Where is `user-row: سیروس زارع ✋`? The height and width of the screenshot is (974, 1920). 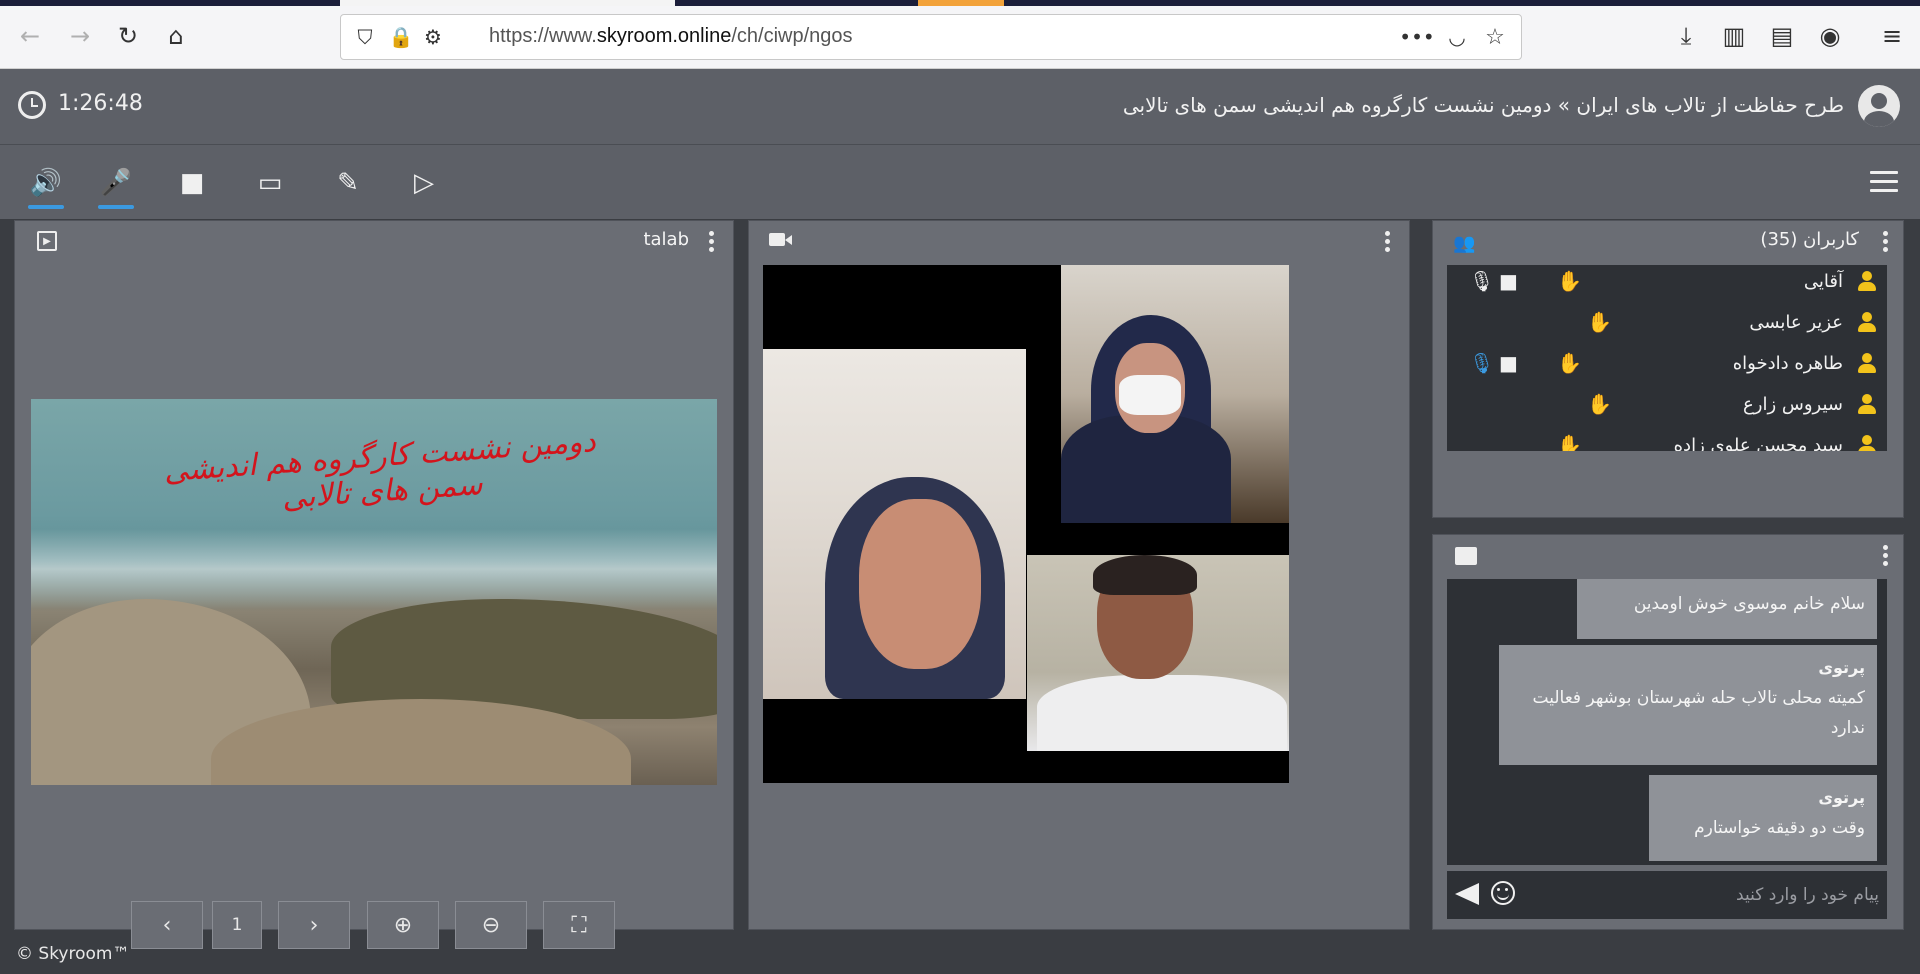
user-row: سیروس زارع ✋ is located at coordinates (1667, 406).